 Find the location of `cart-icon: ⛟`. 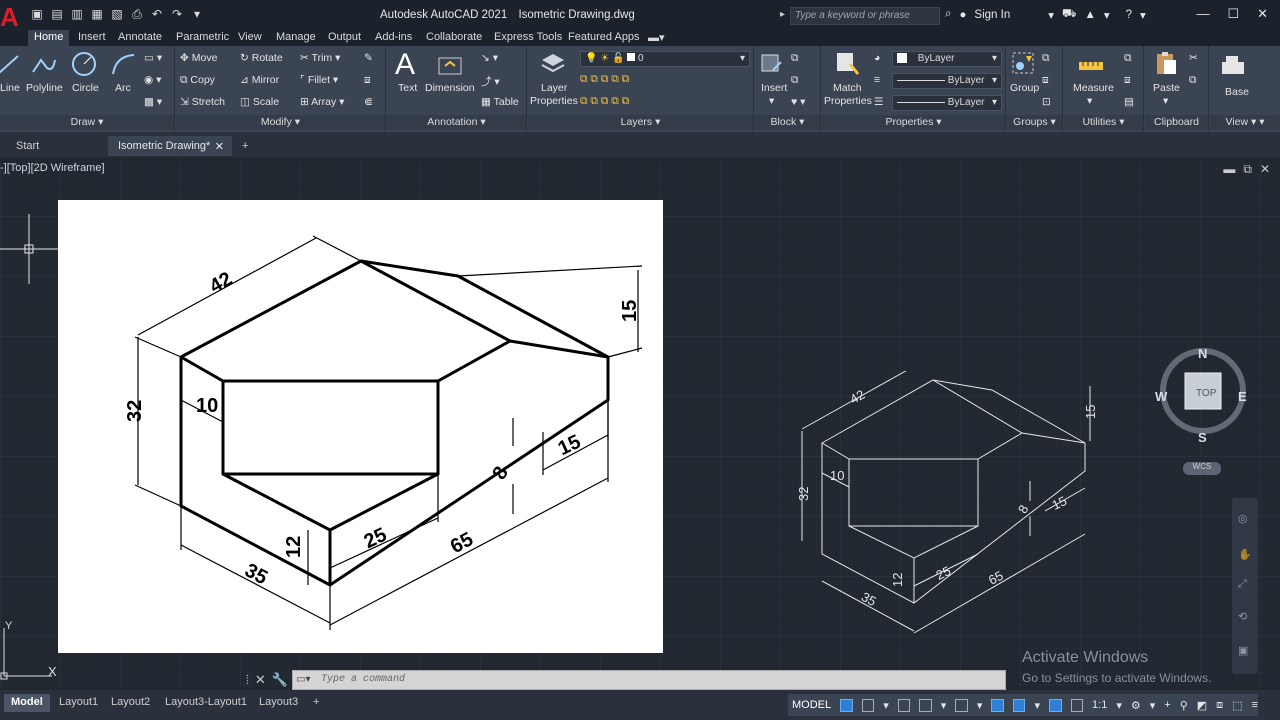

cart-icon: ⛟ is located at coordinates (1069, 14).